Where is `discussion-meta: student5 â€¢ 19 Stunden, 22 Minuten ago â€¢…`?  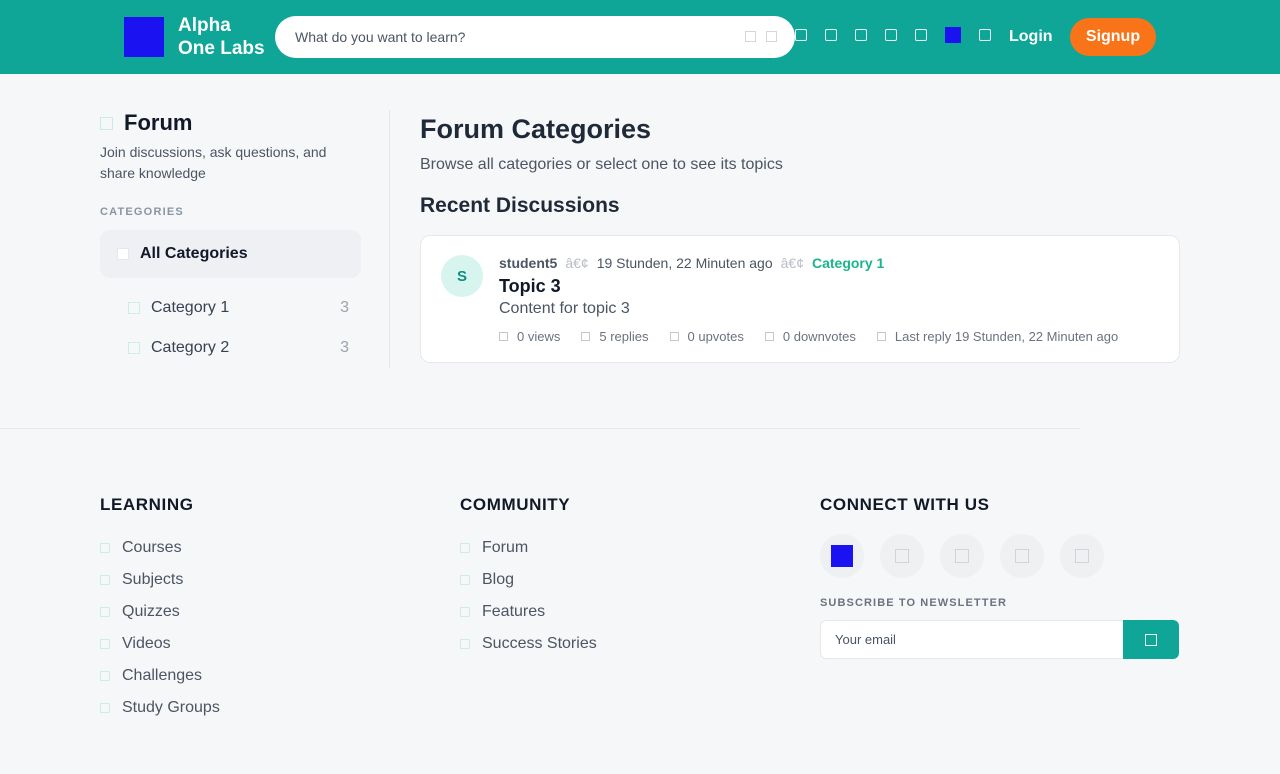
discussion-meta: student5 â€¢ 19 Stunden, 22 Minuten ago â€¢… is located at coordinates (691, 263).